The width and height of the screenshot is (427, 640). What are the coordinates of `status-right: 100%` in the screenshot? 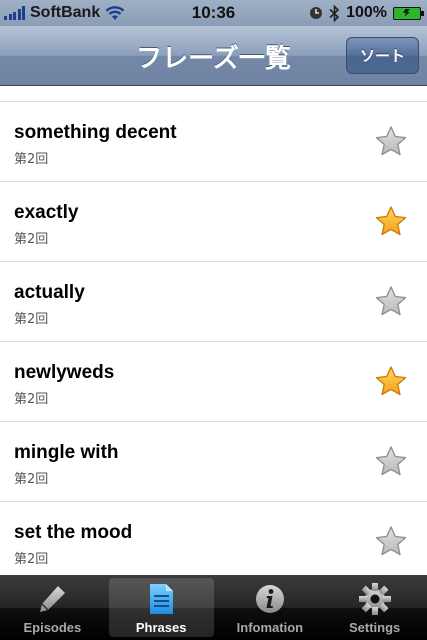 It's located at (366, 13).